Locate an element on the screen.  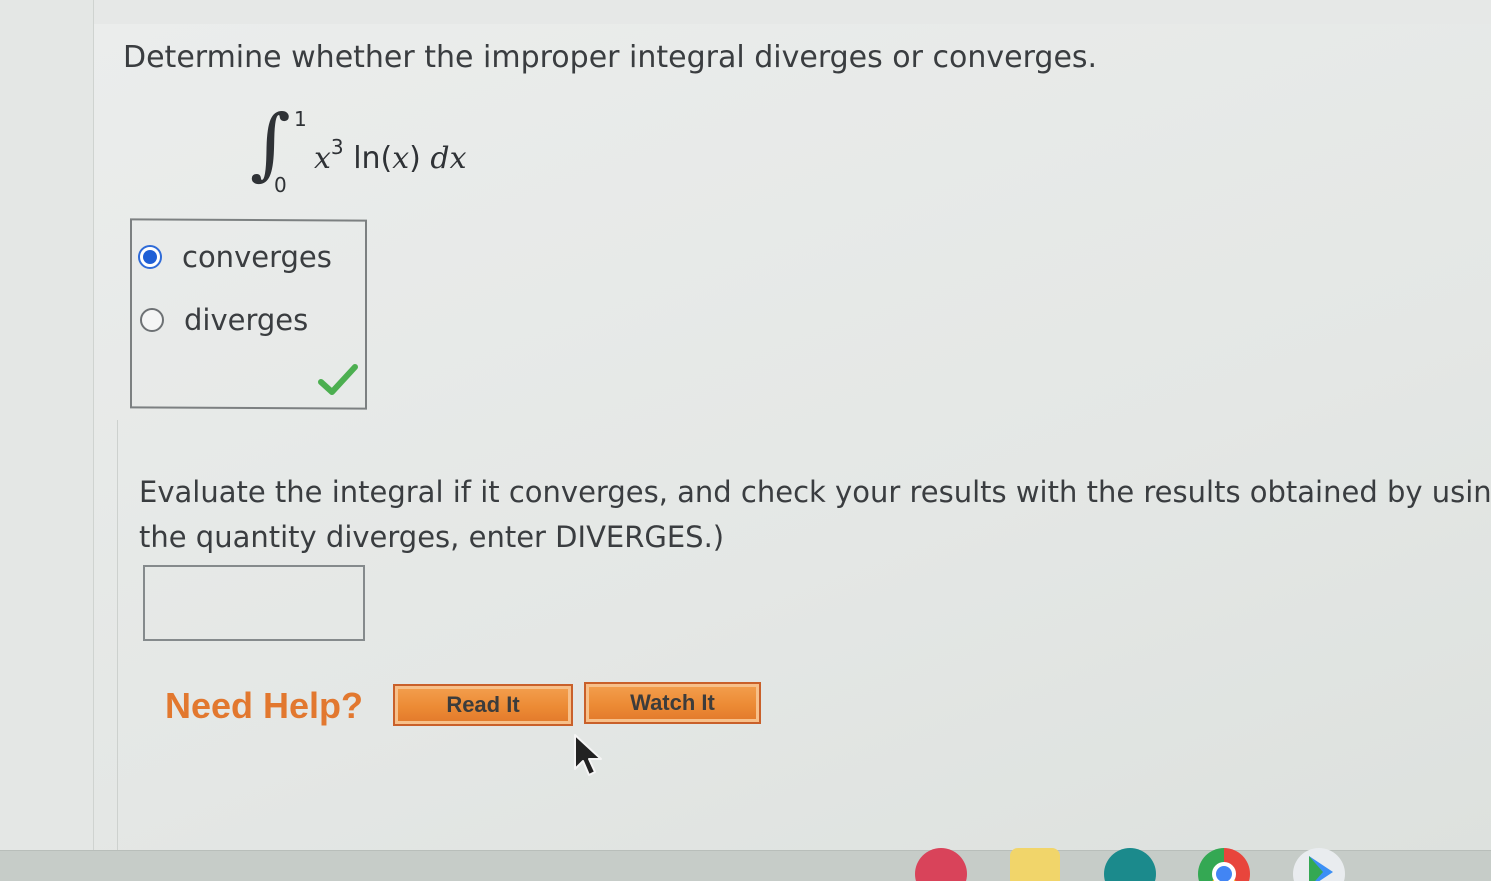
differential: dx is located at coordinates (448, 158).